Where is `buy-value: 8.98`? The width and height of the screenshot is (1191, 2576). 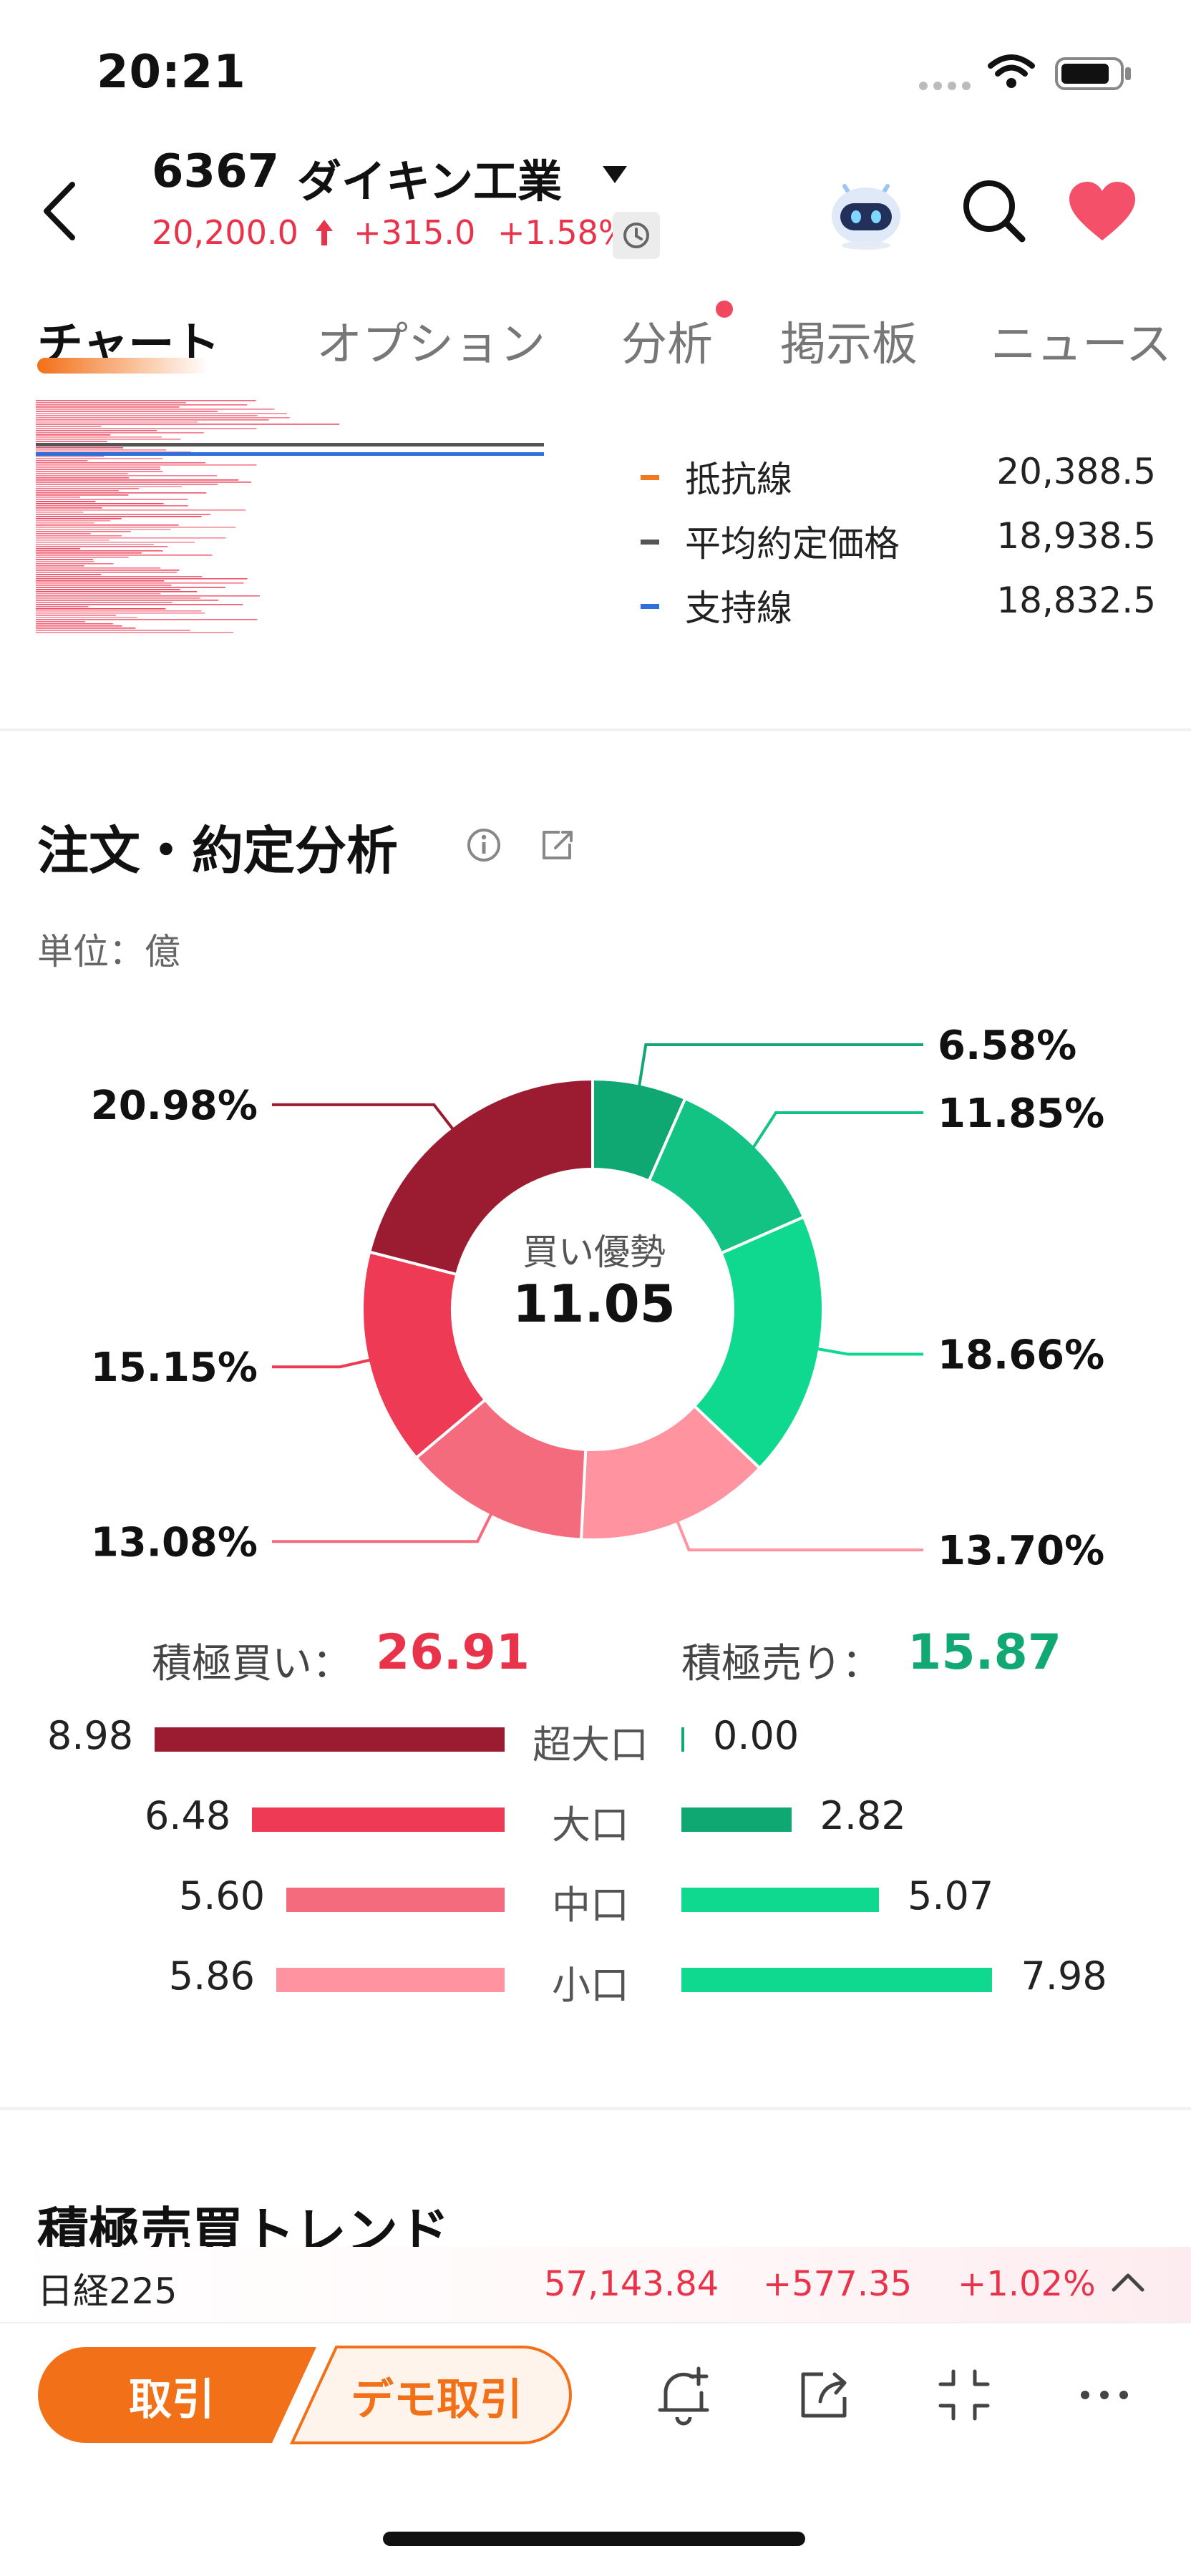
buy-value: 8.98 is located at coordinates (90, 1735).